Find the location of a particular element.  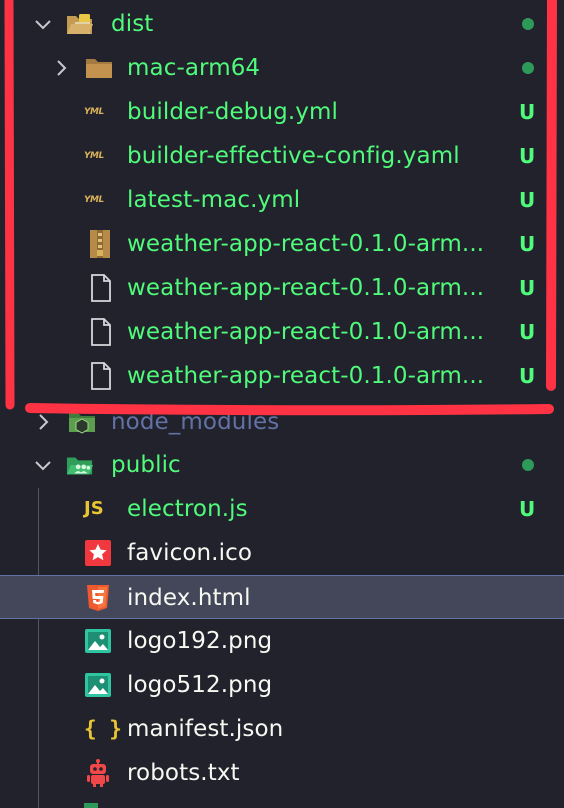

tree-item-label: robots.txt is located at coordinates (183, 773).